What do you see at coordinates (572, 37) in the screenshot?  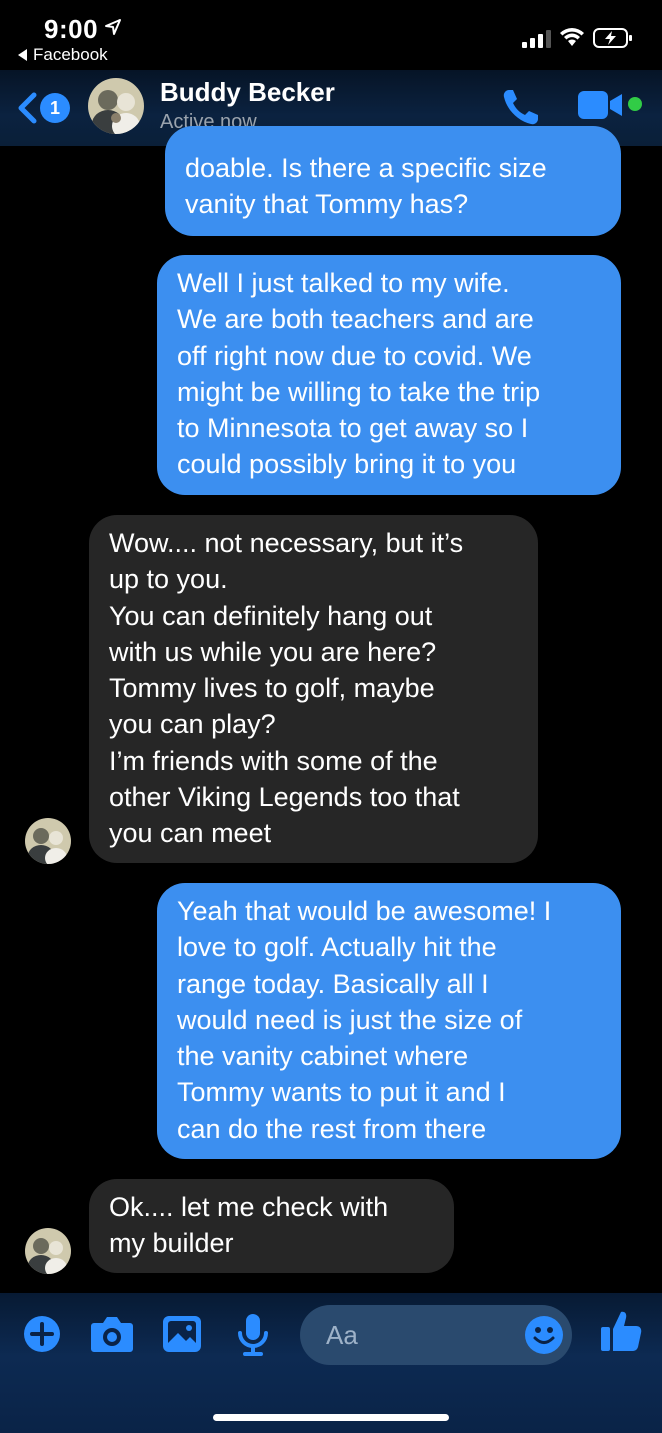 I see `wifi-icon` at bounding box center [572, 37].